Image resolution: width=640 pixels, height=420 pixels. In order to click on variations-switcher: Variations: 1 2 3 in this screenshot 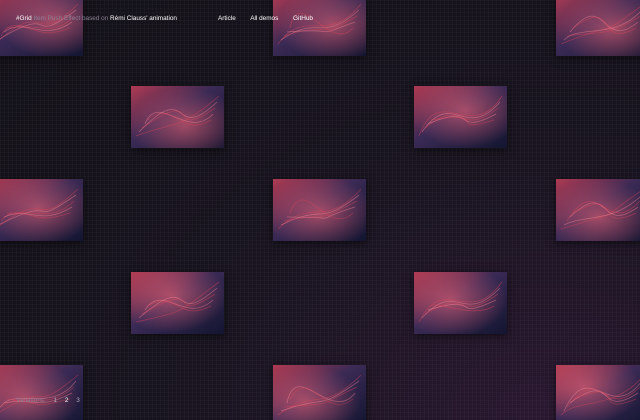, I will do `click(48, 401)`.